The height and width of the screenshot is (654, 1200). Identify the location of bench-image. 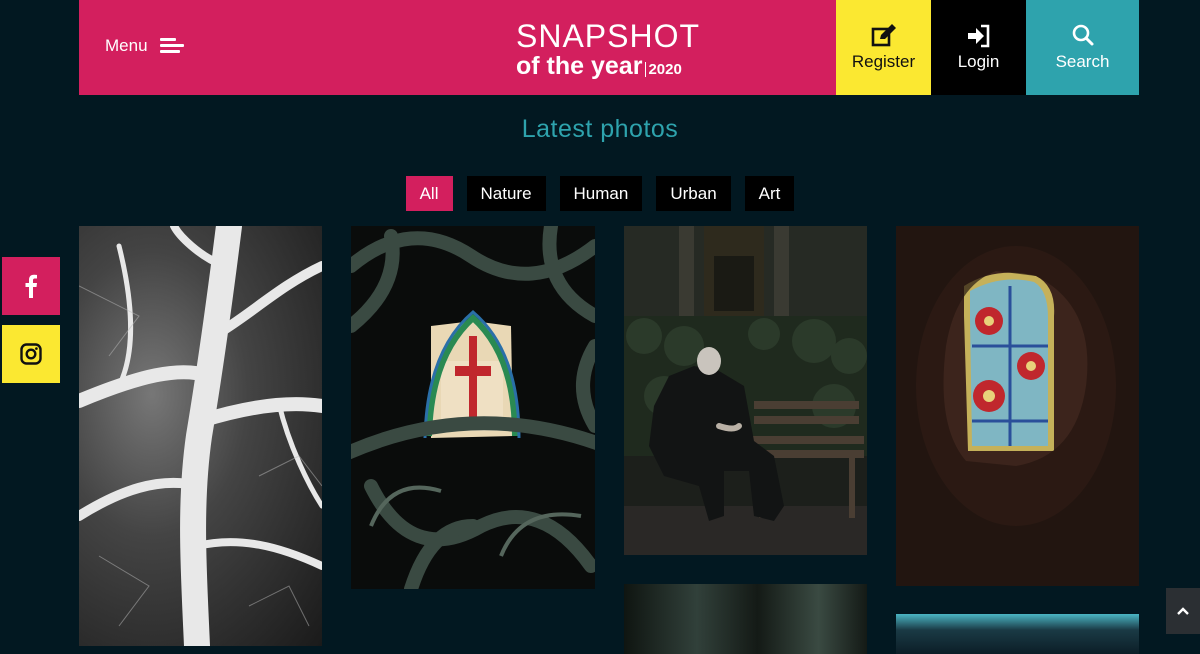
(745, 390).